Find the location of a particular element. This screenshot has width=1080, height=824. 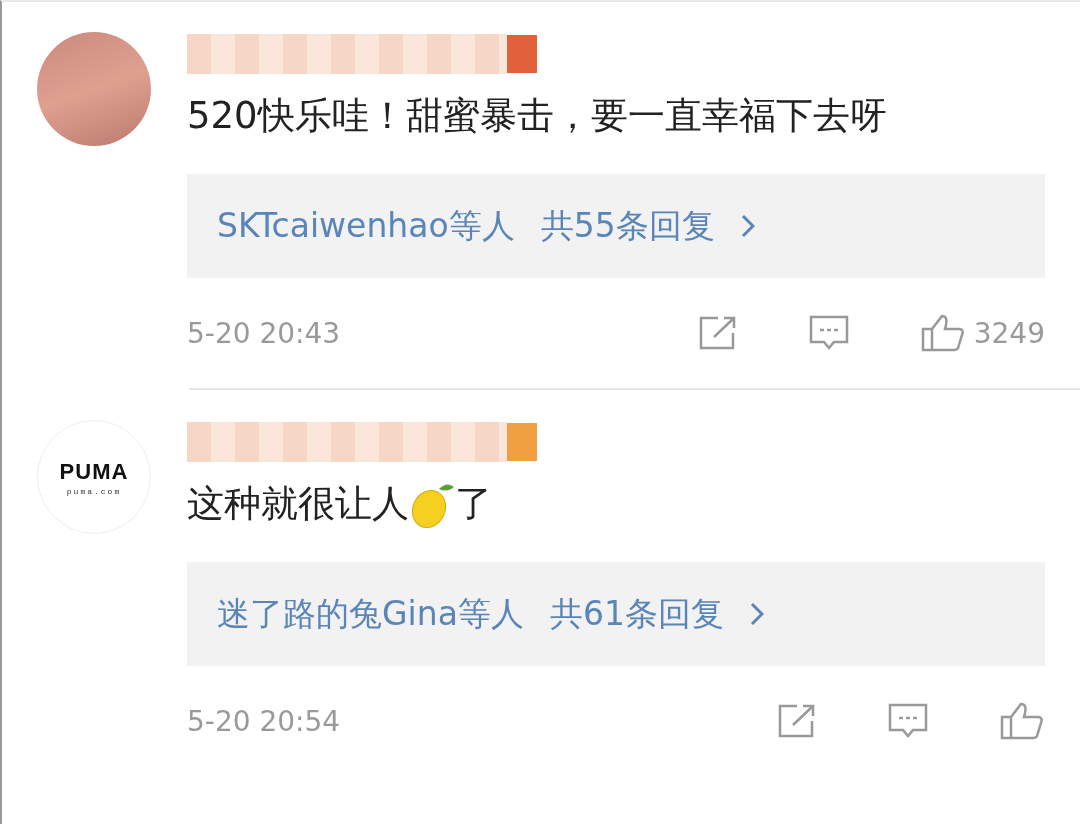

comment-text: 这种就很让人 了 is located at coordinates (602, 504).